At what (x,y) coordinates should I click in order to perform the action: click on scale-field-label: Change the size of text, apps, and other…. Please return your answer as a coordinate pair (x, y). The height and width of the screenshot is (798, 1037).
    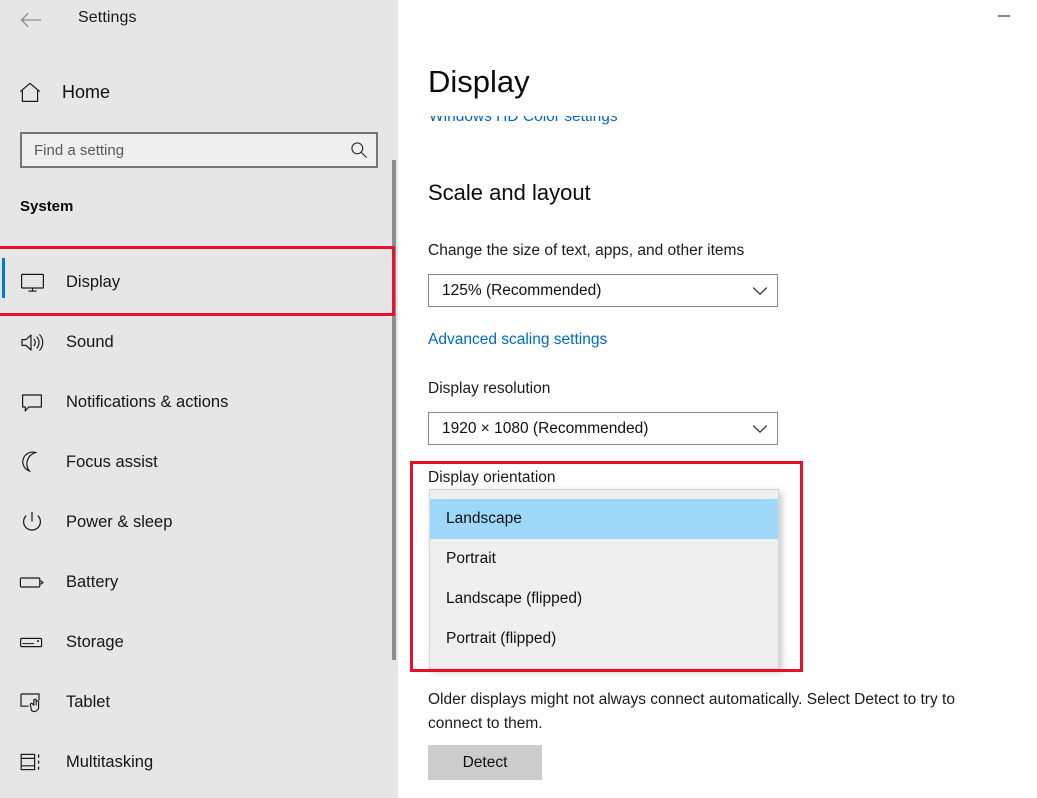
    Looking at the image, I should click on (586, 250).